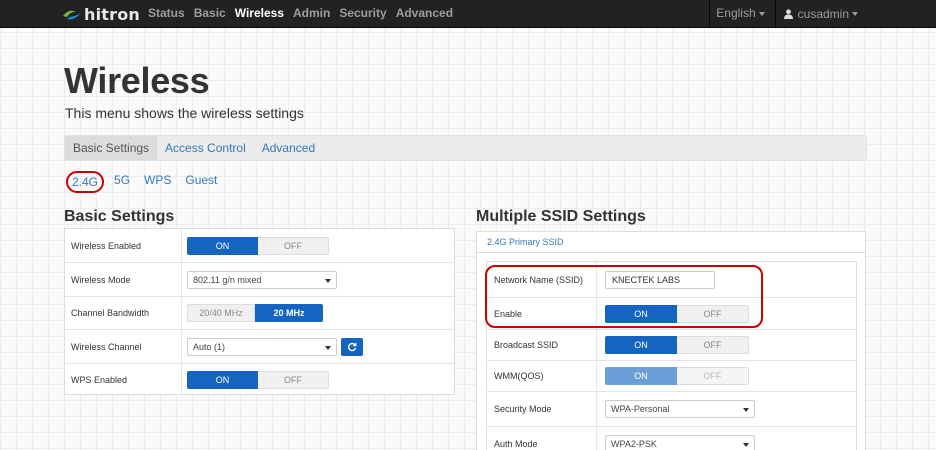  I want to click on auth-mode-value: WPA2-PSK, so click(634, 444).